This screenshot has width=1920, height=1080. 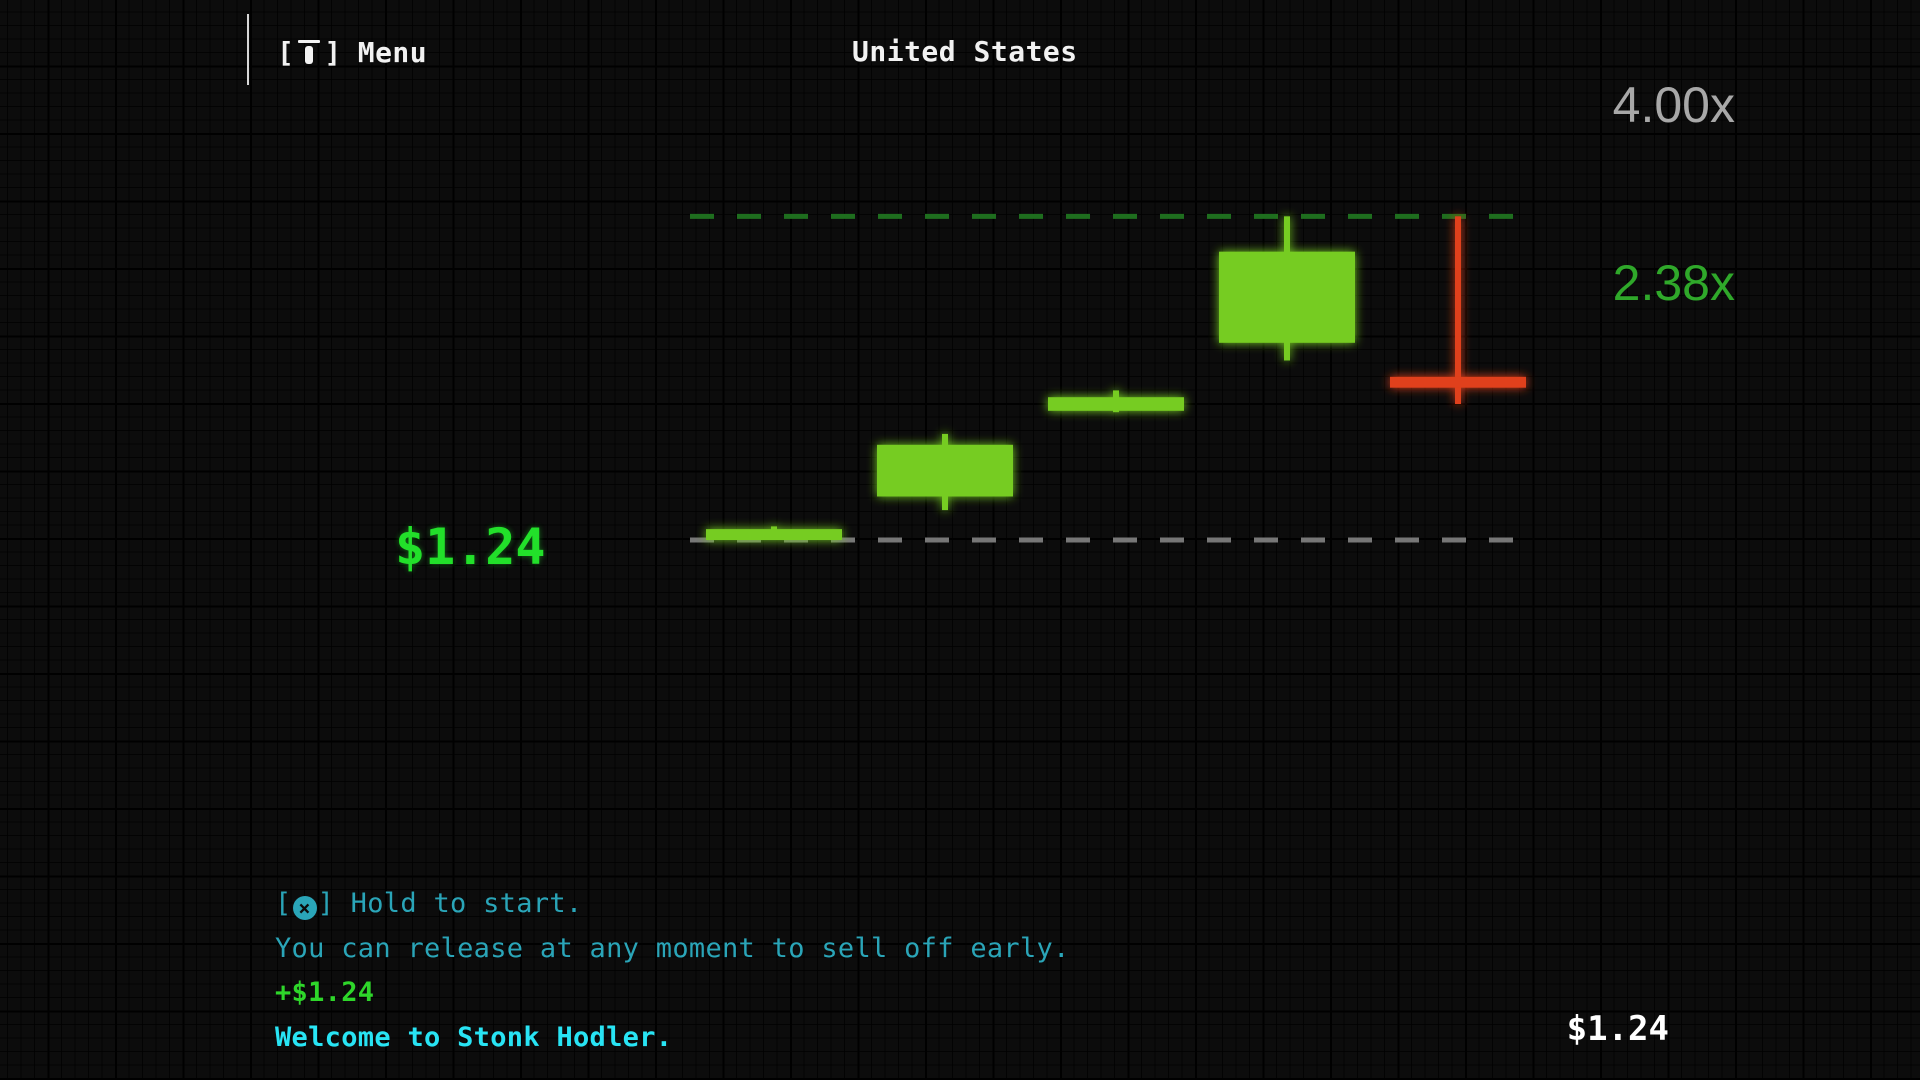 I want to click on hint-prefix: [, so click(x=283, y=903).